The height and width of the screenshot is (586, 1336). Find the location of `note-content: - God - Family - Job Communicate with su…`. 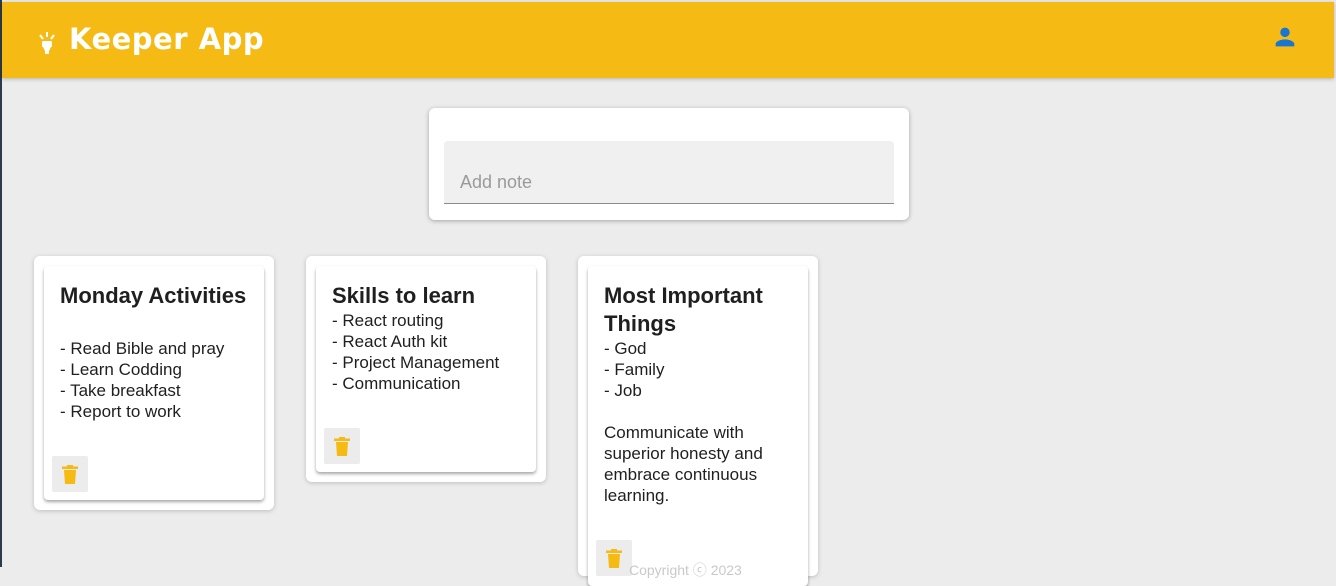

note-content: - God - Family - Job Communicate with su… is located at coordinates (683, 422).